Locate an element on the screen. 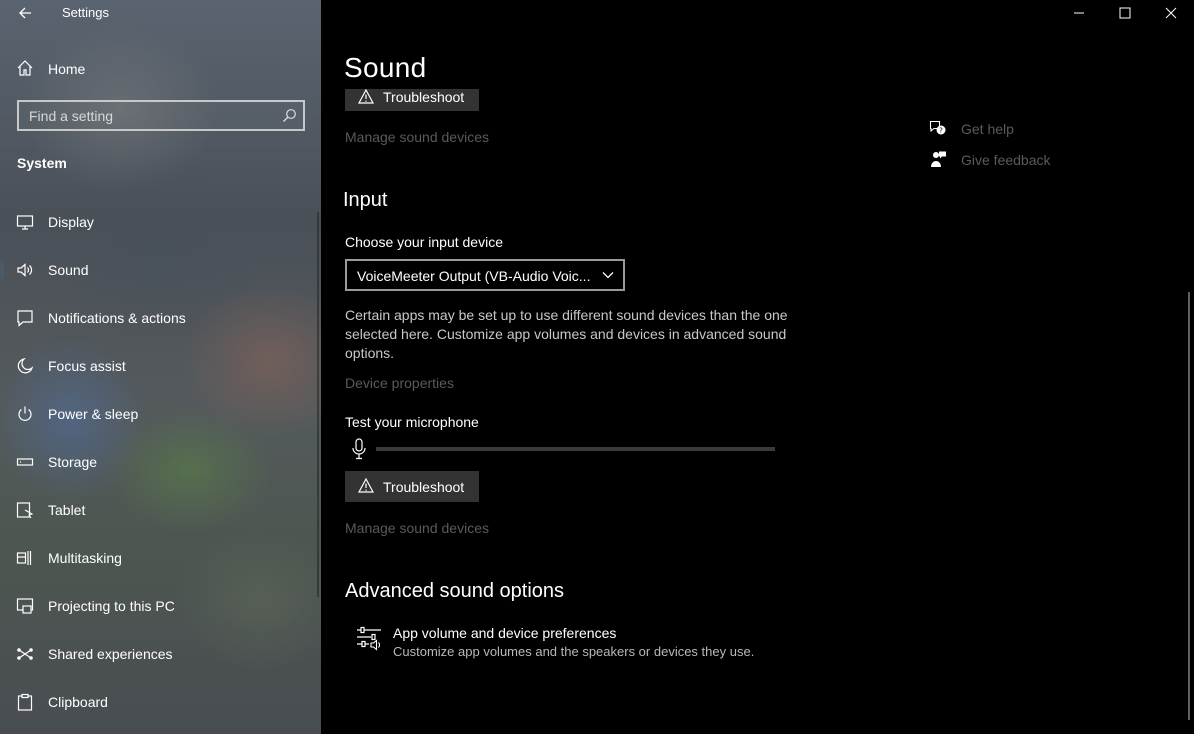  app-volume-title: App volume and device preferences is located at coordinates (505, 633).